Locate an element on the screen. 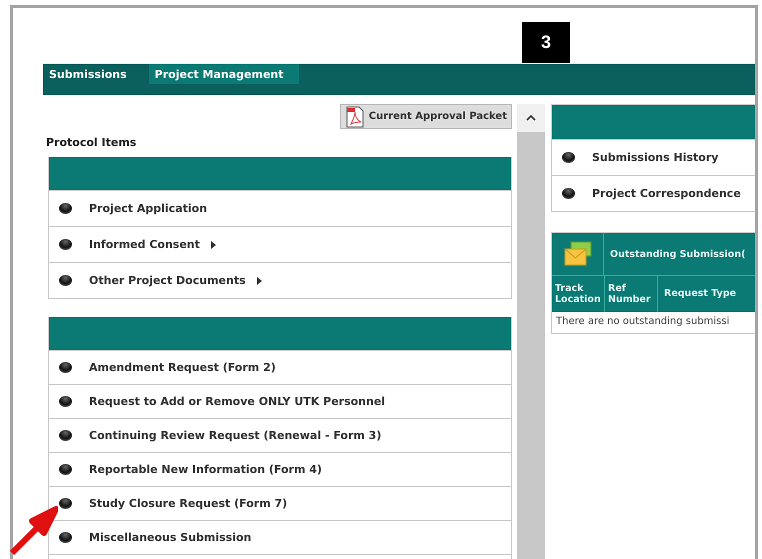  table-title: Outstanding Submission( is located at coordinates (678, 254).